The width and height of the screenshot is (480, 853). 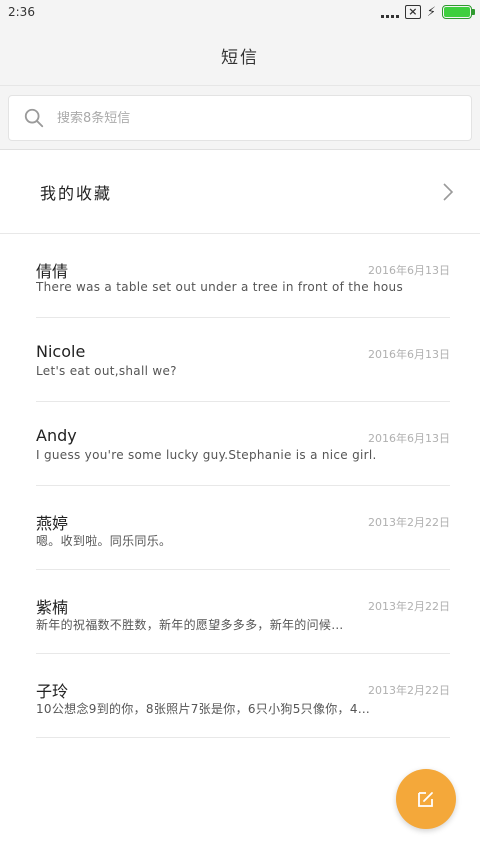 I want to click on search-icon, so click(x=34, y=118).